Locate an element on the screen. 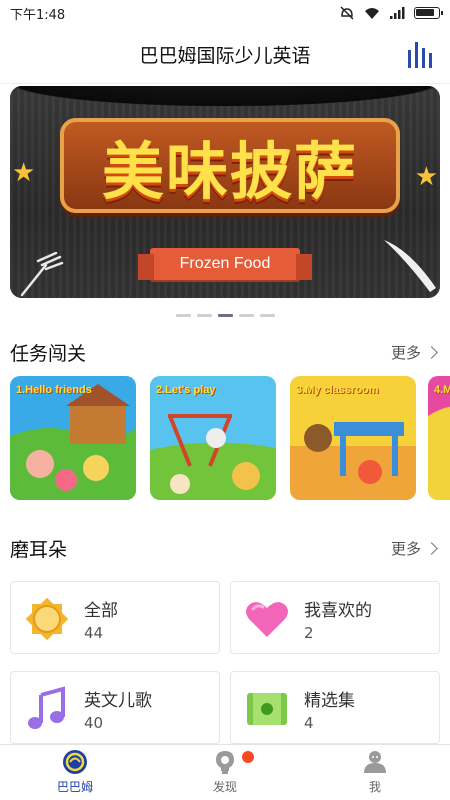 The width and height of the screenshot is (450, 800). nav-tab-babamu: 巴巴姆 is located at coordinates (75, 772).